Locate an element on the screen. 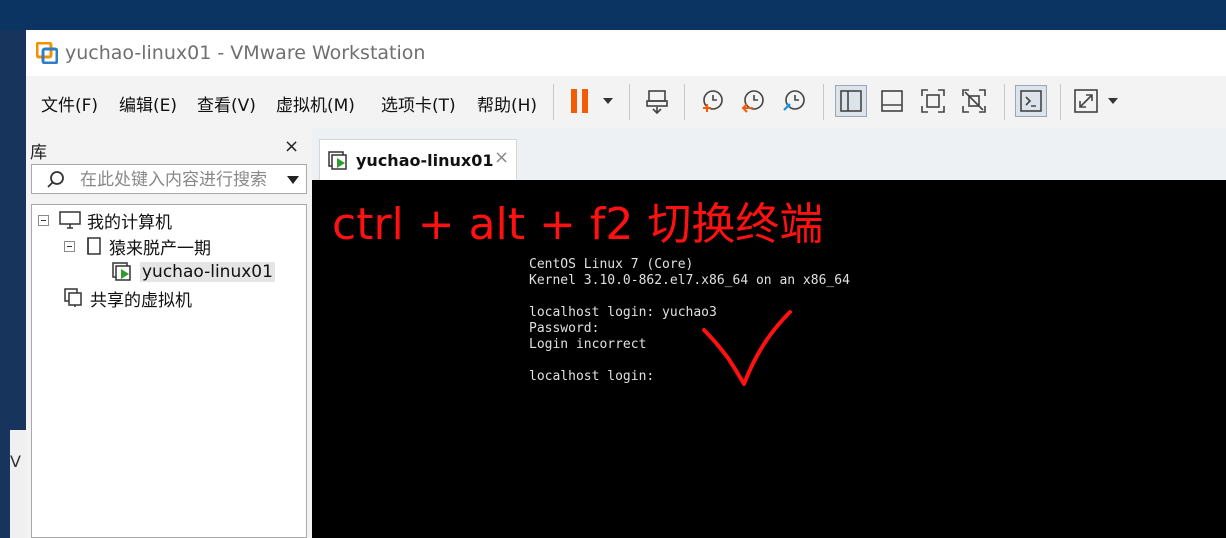 This screenshot has width=1226, height=538. unity-icon is located at coordinates (974, 101).